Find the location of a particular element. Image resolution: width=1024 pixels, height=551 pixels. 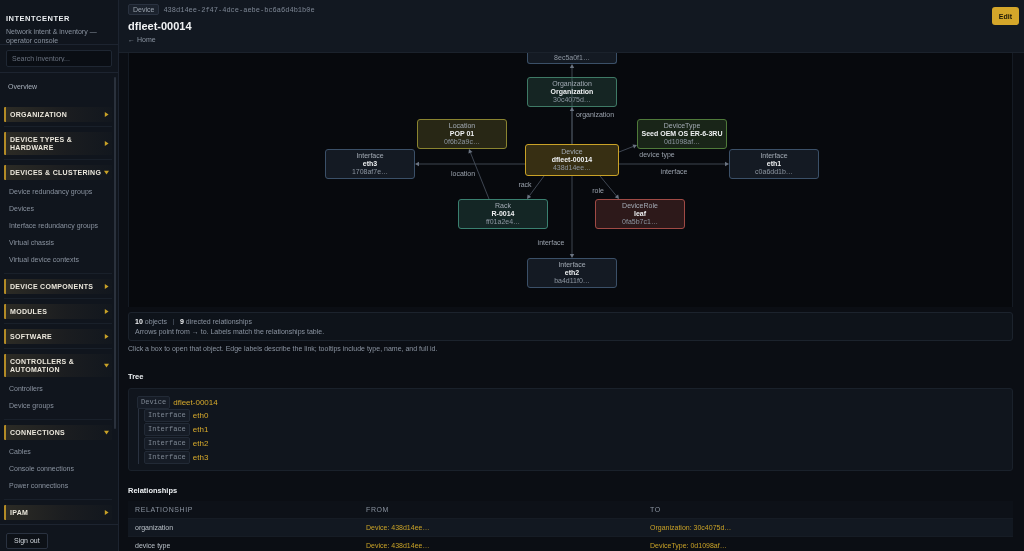

tree-link: eth1 is located at coordinates (200, 429).